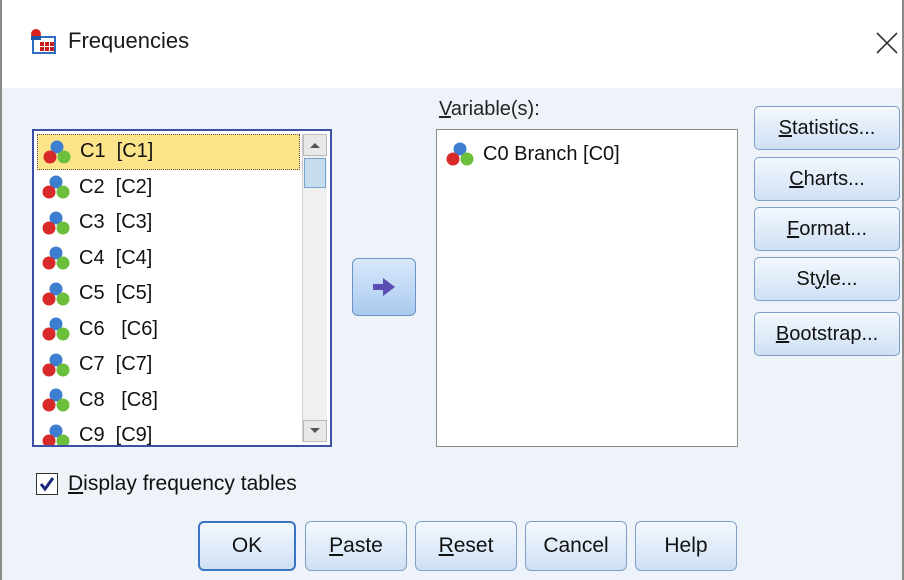 The height and width of the screenshot is (580, 904). What do you see at coordinates (168, 188) in the screenshot?
I see `source-list-item: C2 [C2]` at bounding box center [168, 188].